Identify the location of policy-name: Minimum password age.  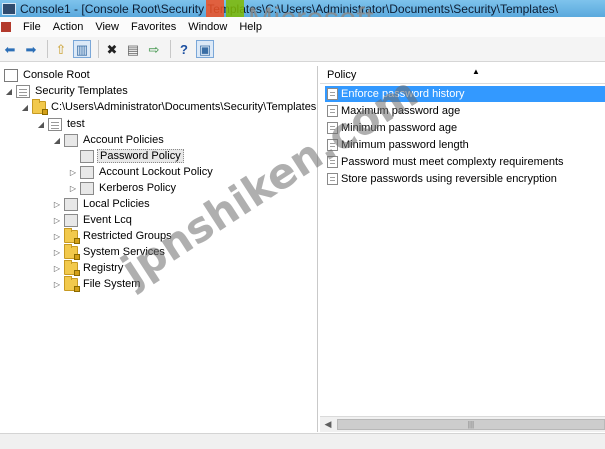
(399, 128).